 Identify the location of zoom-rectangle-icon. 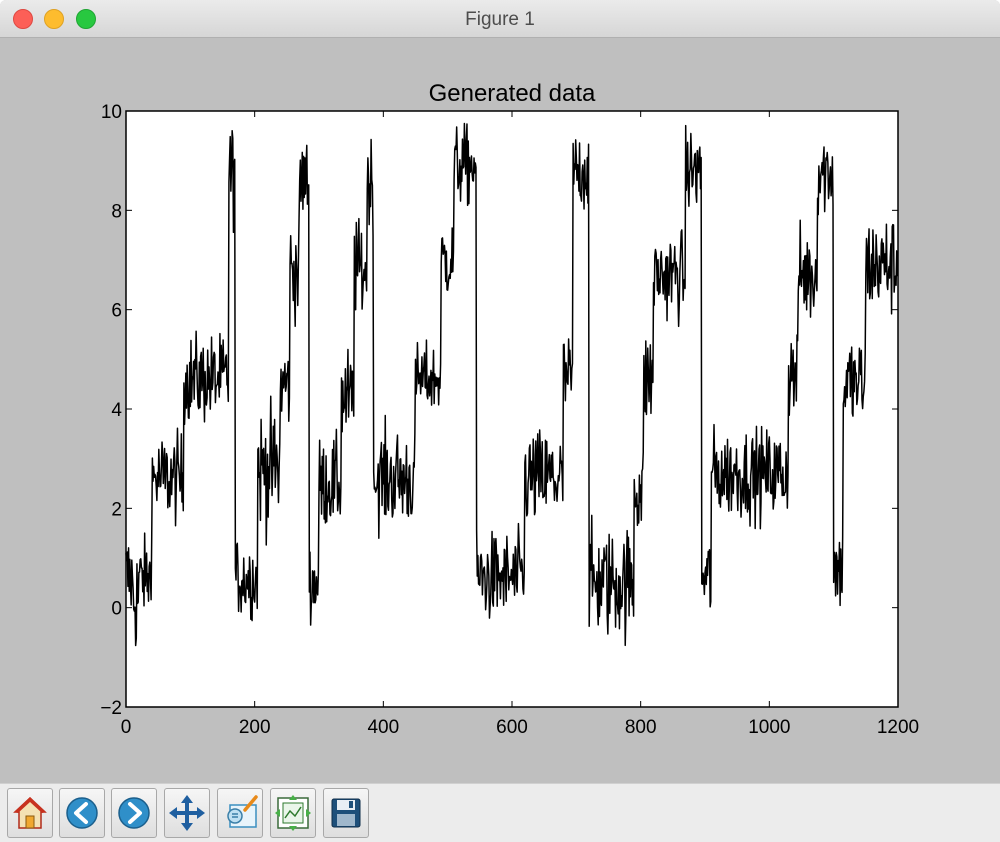
(242, 811).